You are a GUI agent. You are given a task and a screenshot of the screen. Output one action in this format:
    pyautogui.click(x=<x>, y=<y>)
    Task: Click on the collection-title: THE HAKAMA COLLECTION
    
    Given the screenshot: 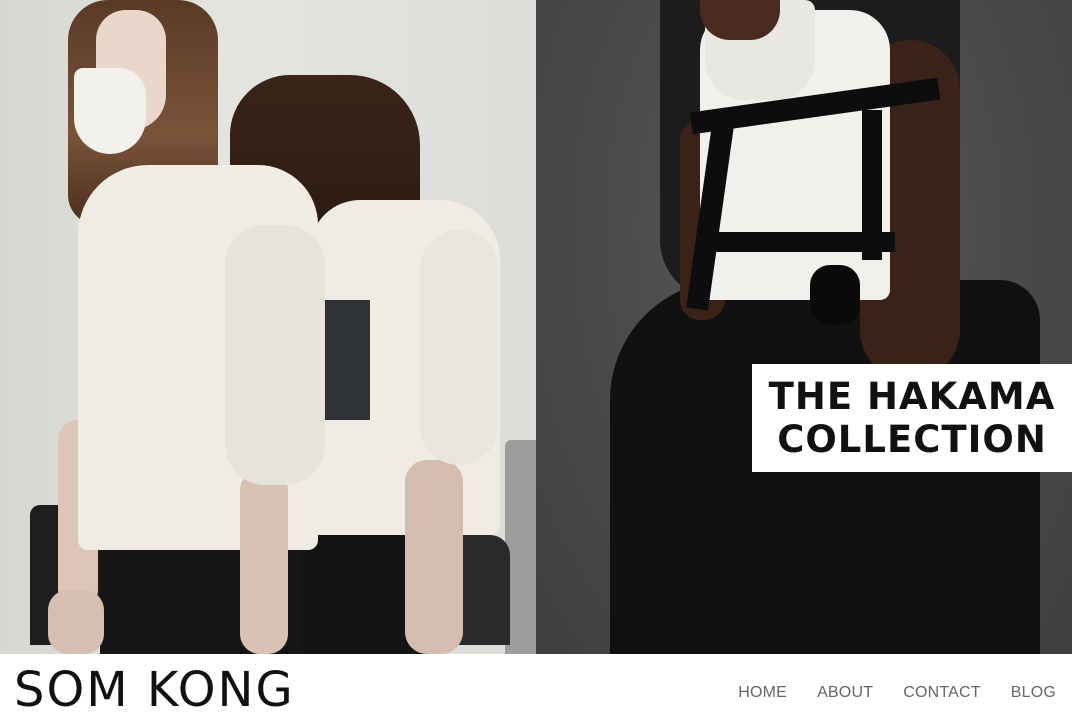 What is the action you would take?
    pyautogui.click(x=912, y=418)
    